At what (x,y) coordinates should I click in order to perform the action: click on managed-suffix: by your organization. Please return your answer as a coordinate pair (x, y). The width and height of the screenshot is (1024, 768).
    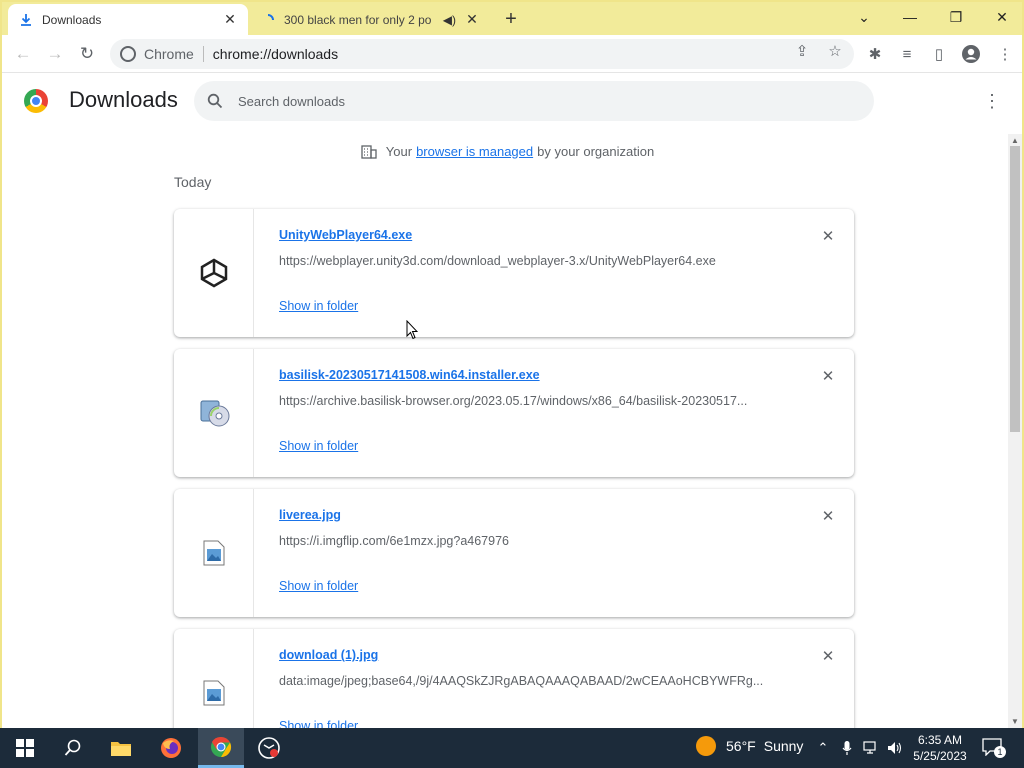
    Looking at the image, I should click on (596, 151).